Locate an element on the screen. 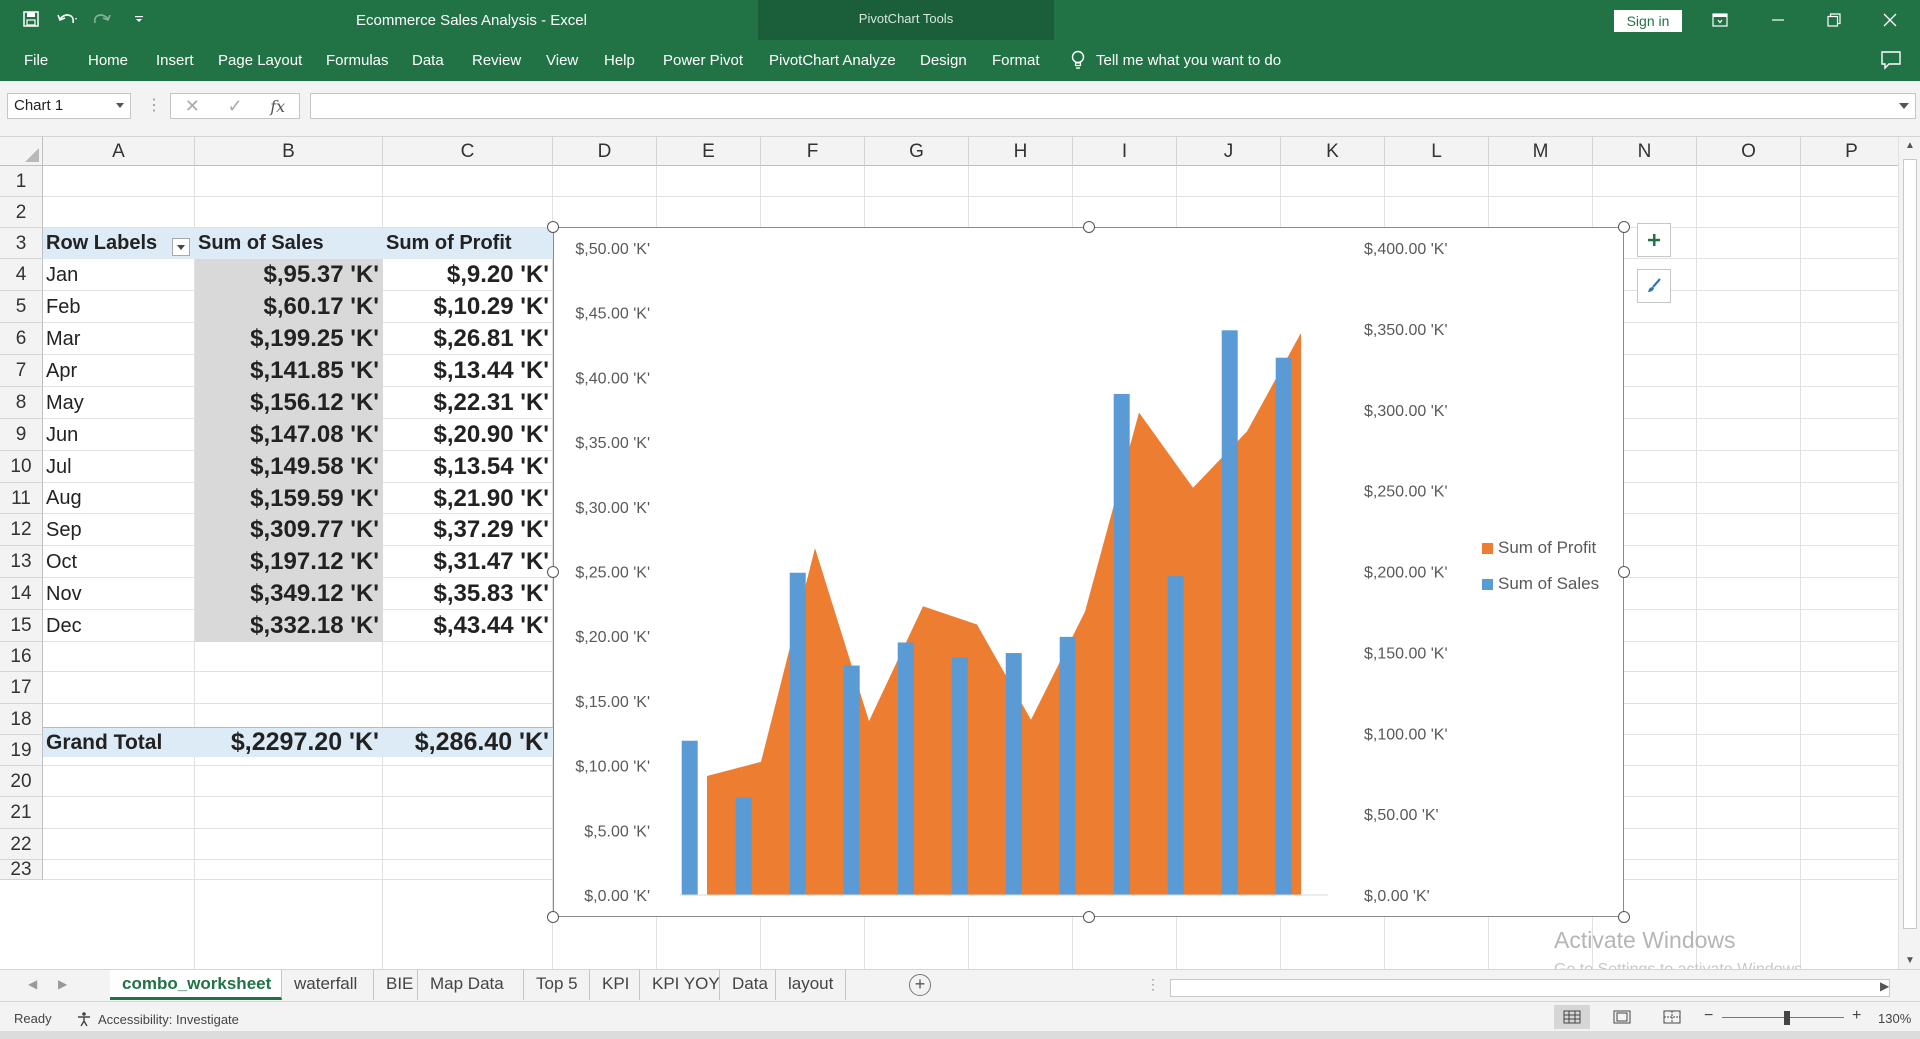 The image size is (1920, 1039). row-header-10: 10 is located at coordinates (21, 467).